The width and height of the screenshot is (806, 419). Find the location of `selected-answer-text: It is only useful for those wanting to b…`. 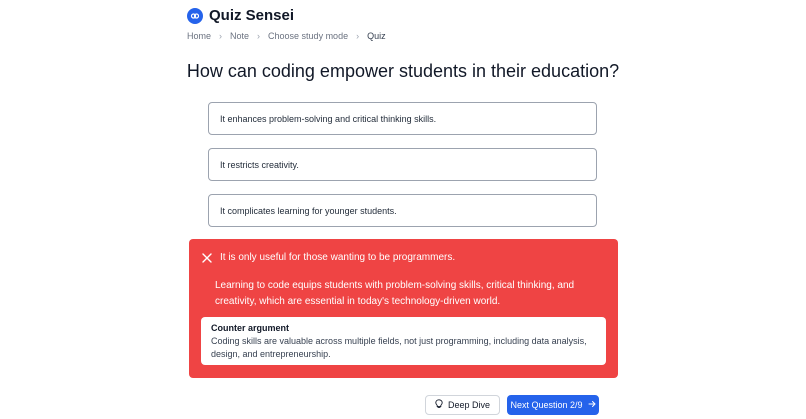

selected-answer-text: It is only useful for those wanting to b… is located at coordinates (338, 257).